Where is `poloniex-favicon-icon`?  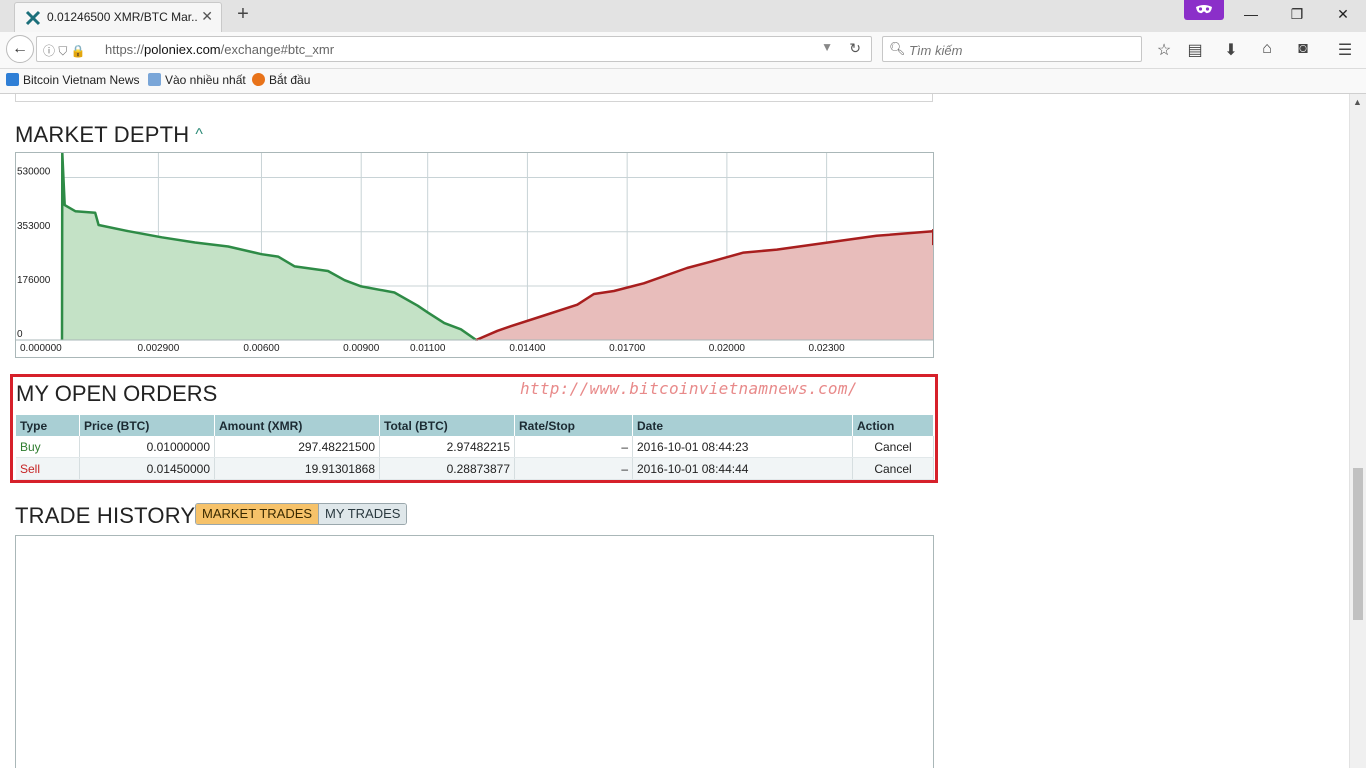 poloniex-favicon-icon is located at coordinates (33, 18).